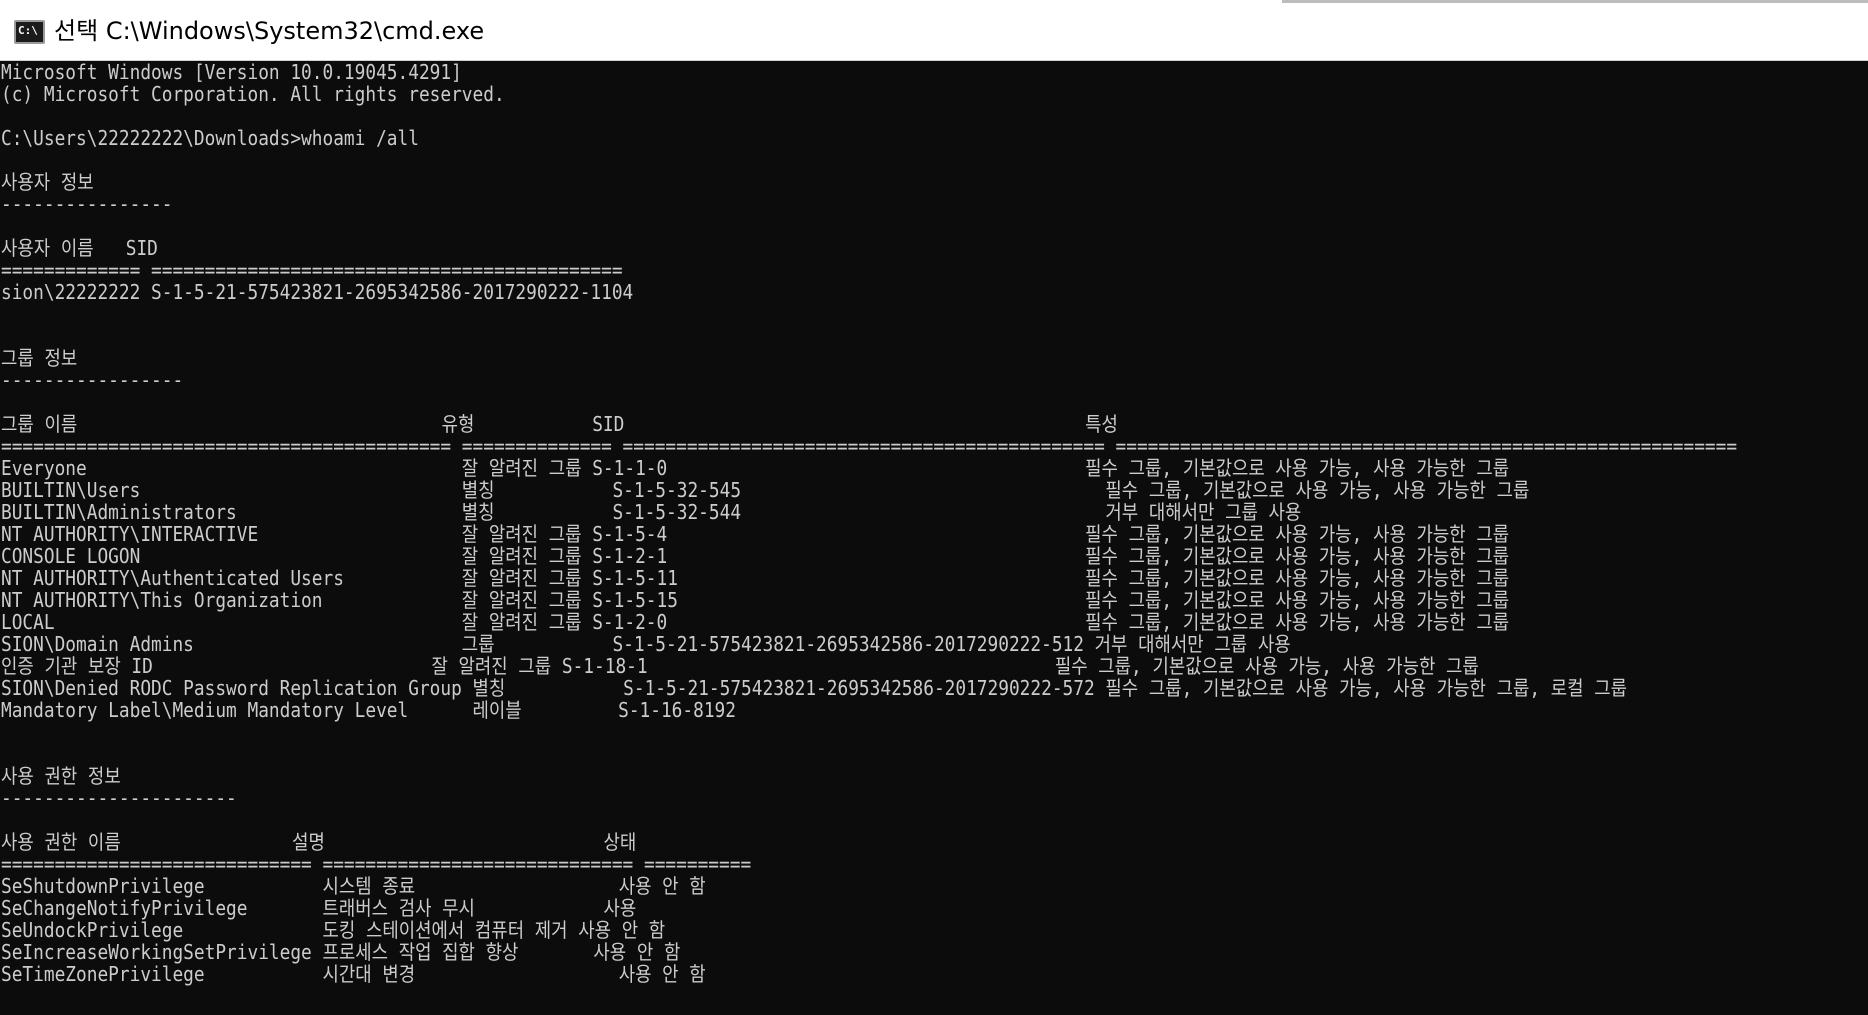 Image resolution: width=1868 pixels, height=1015 pixels. Describe the element at coordinates (295, 31) in the screenshot. I see `title-path: C:\Windows\System32\cmd.exe` at that location.